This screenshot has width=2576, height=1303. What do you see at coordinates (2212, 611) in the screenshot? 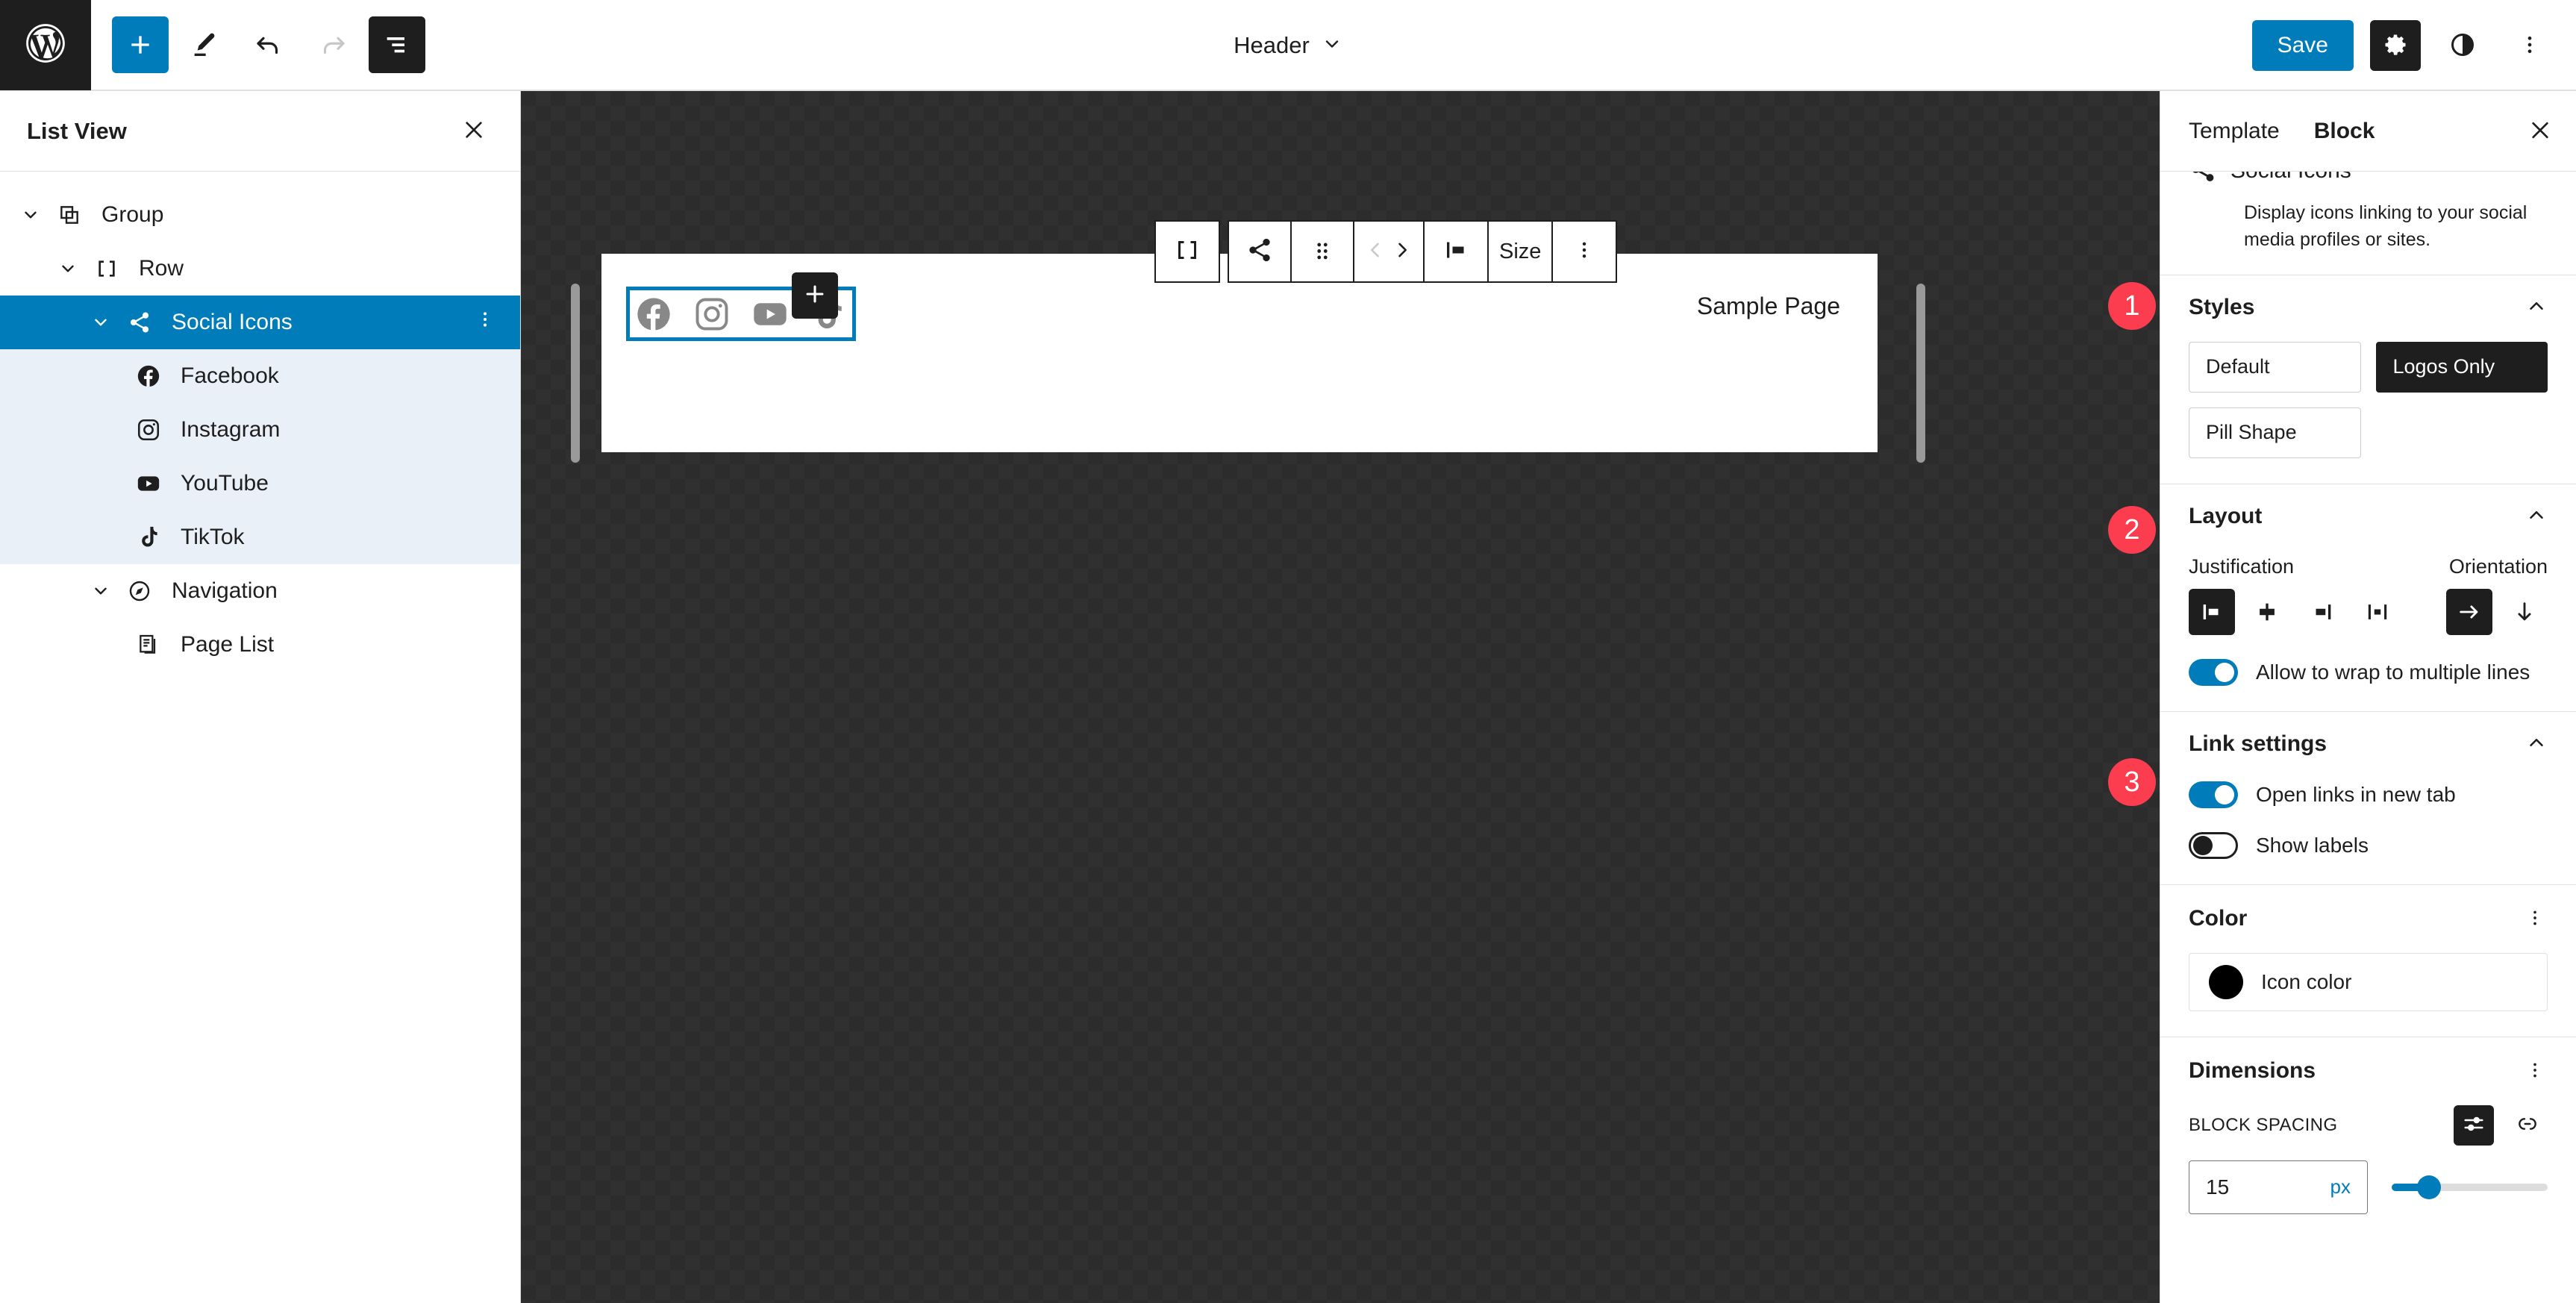
I see `justify-left-button` at bounding box center [2212, 611].